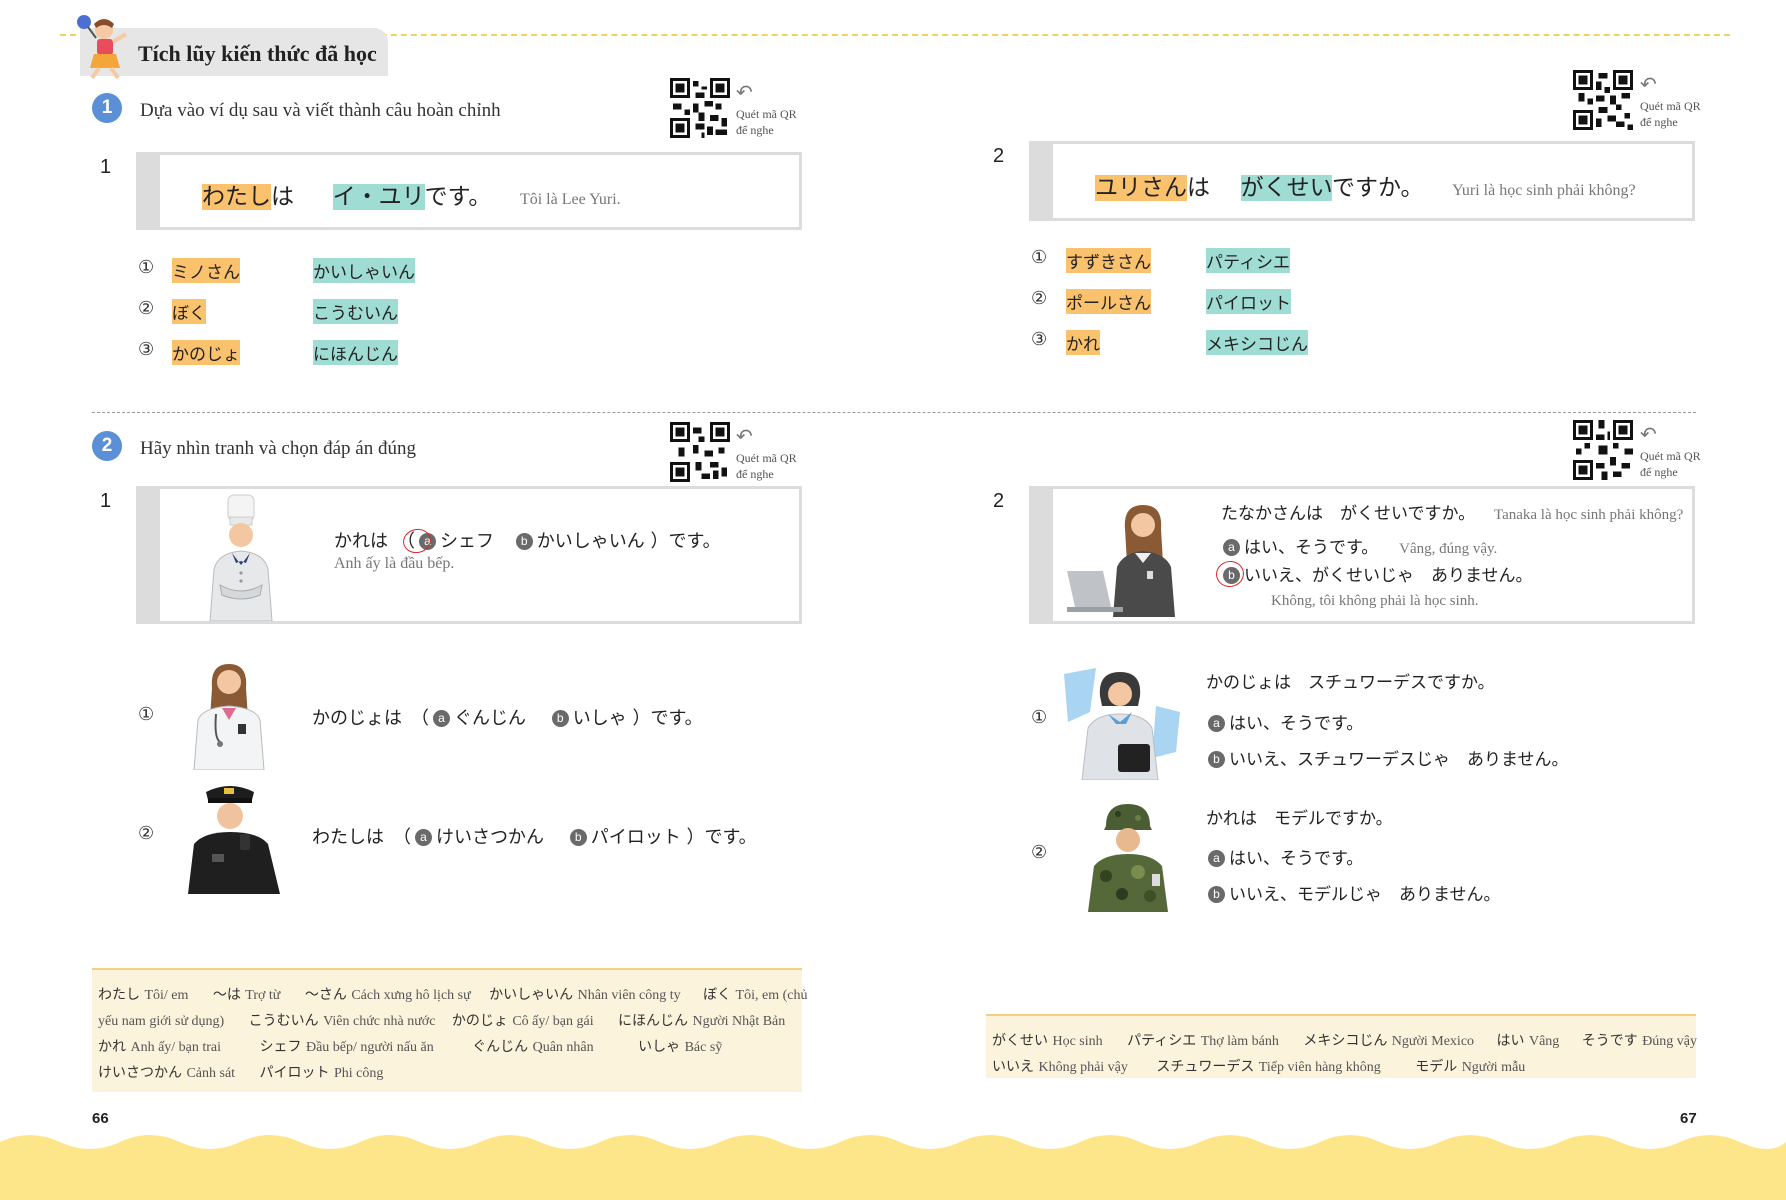 This screenshot has height=1200, width=1786. Describe the element at coordinates (355, 311) in the screenshot. I see `item-noun: こうむいん` at that location.